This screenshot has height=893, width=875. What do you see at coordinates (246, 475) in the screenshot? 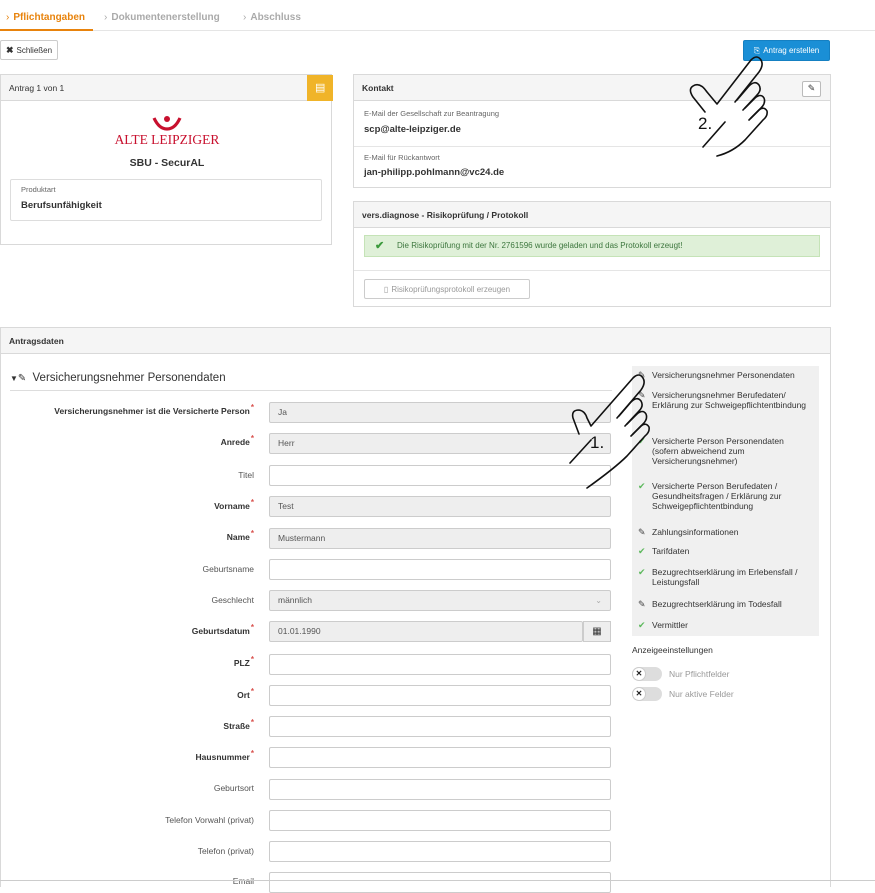
I see `label-titel: Titel` at bounding box center [246, 475].